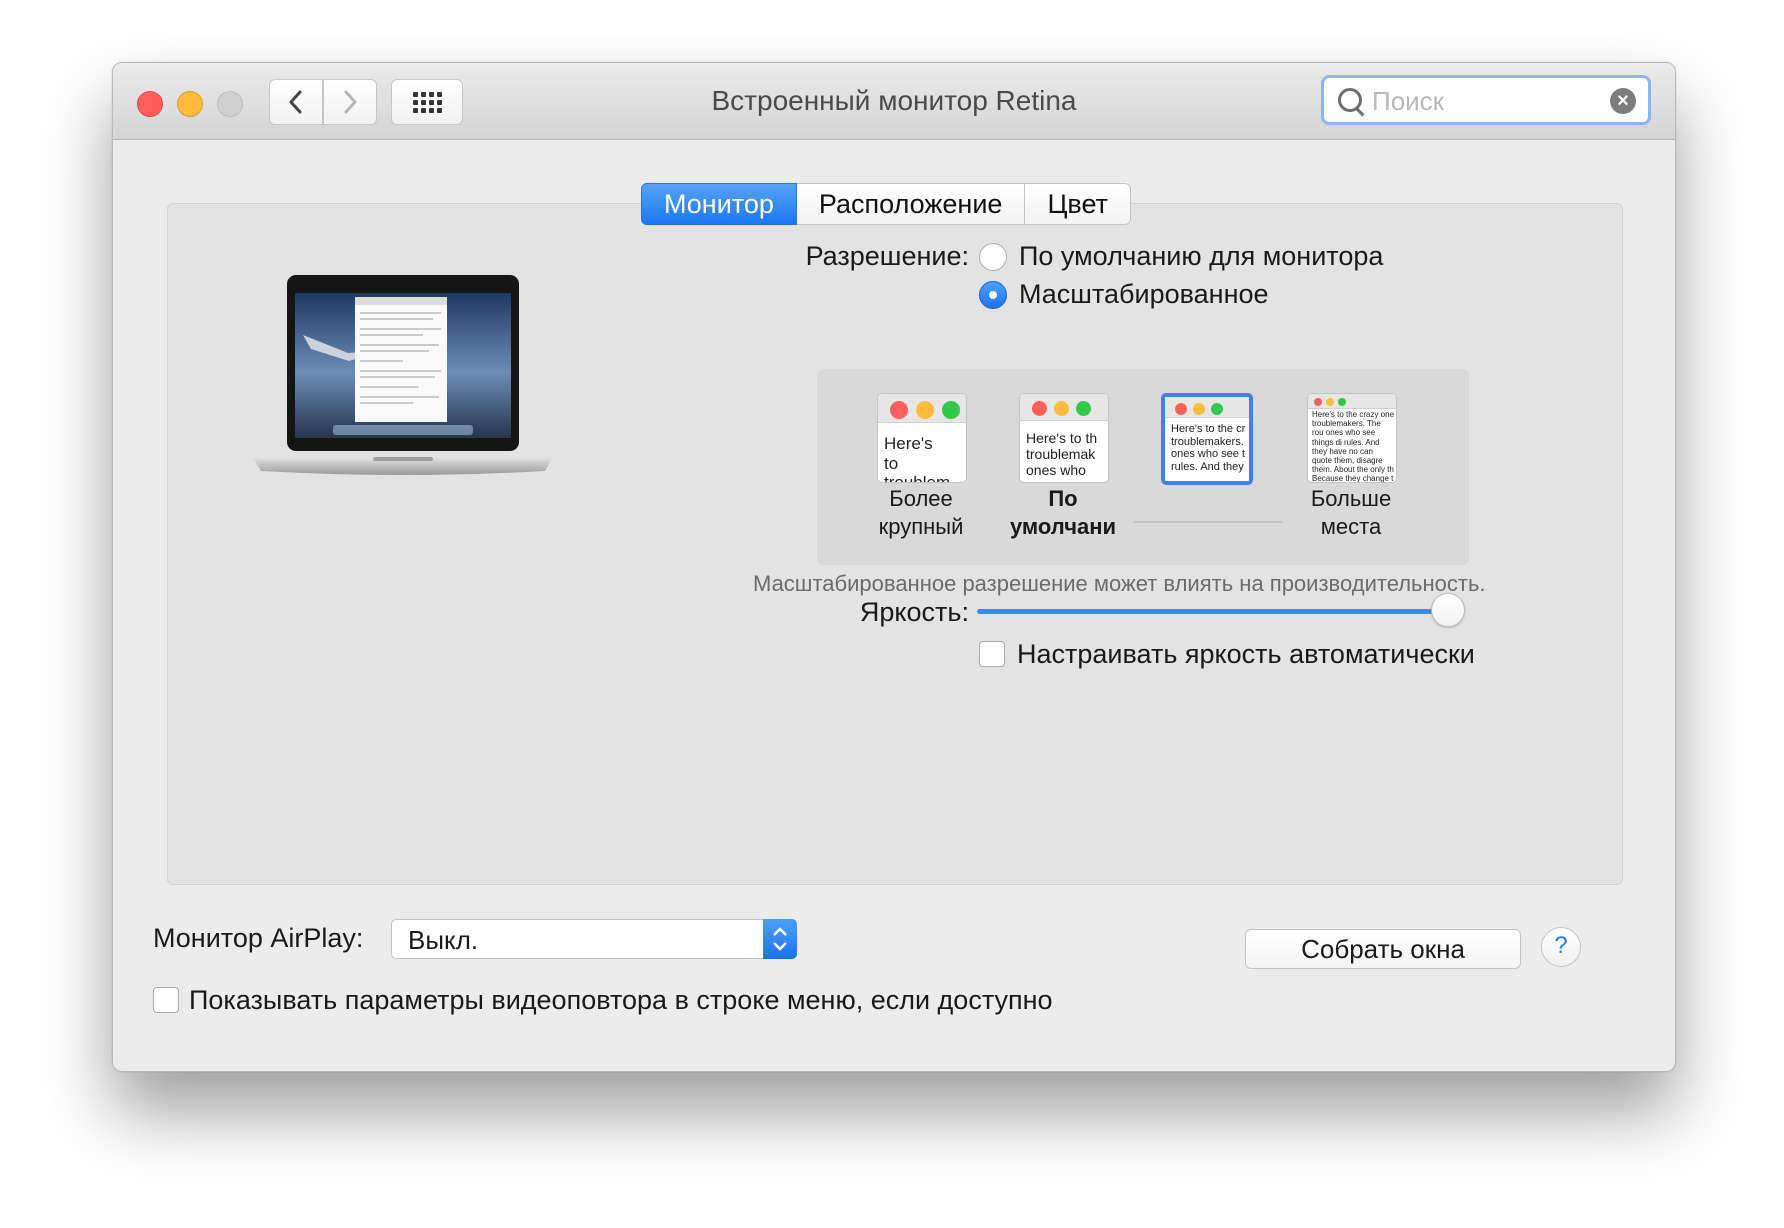 Image resolution: width=1784 pixels, height=1228 pixels. I want to click on tab-bar: Монитор Расположение Цвет, so click(886, 204).